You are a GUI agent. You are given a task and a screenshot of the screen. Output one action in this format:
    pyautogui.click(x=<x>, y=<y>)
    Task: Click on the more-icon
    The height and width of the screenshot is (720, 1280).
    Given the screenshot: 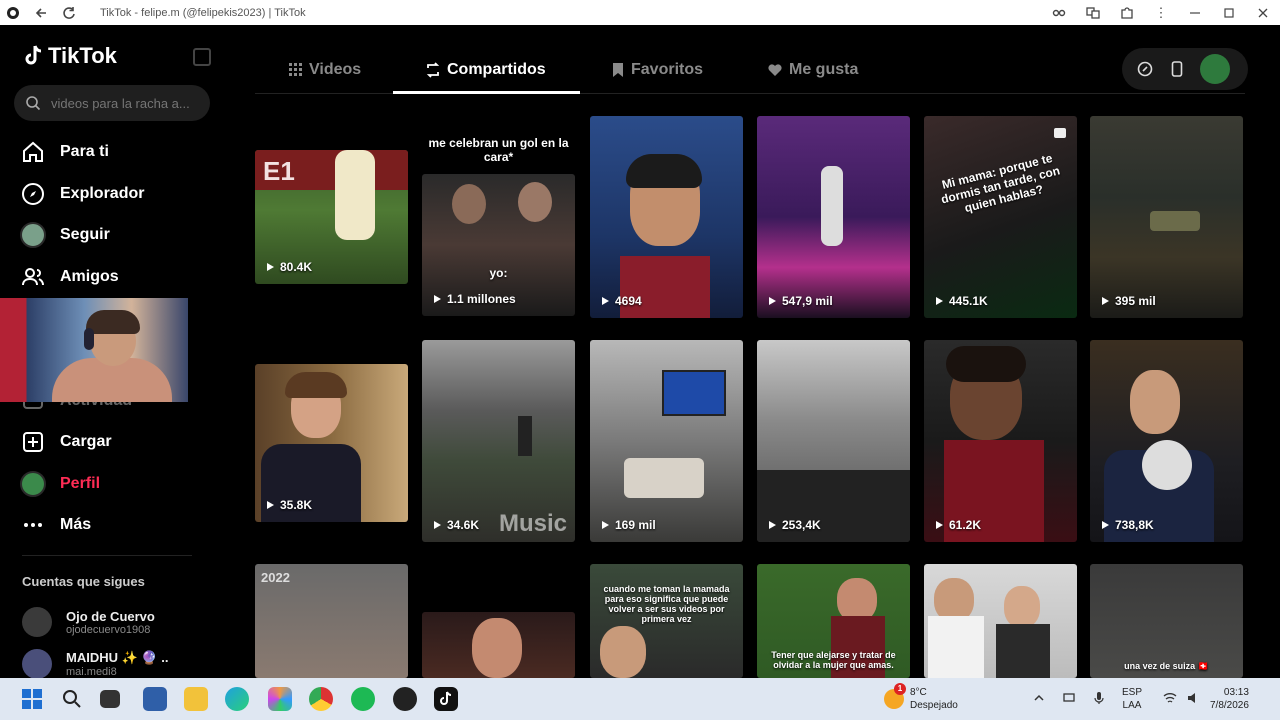 What is the action you would take?
    pyautogui.click(x=33, y=525)
    